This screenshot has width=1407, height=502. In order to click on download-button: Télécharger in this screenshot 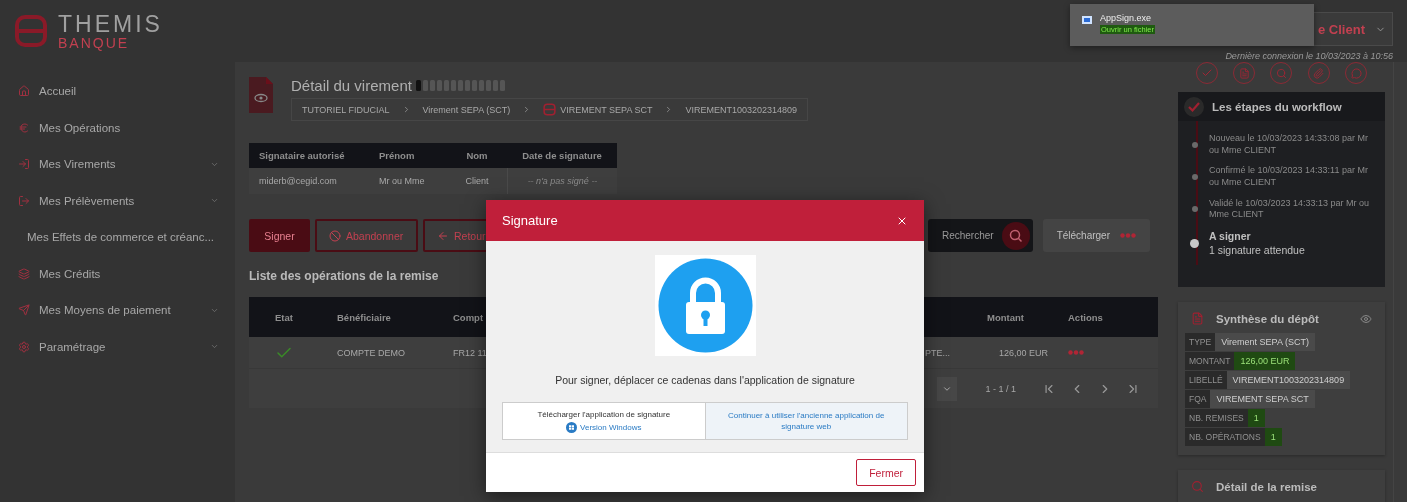, I will do `click(1096, 235)`.